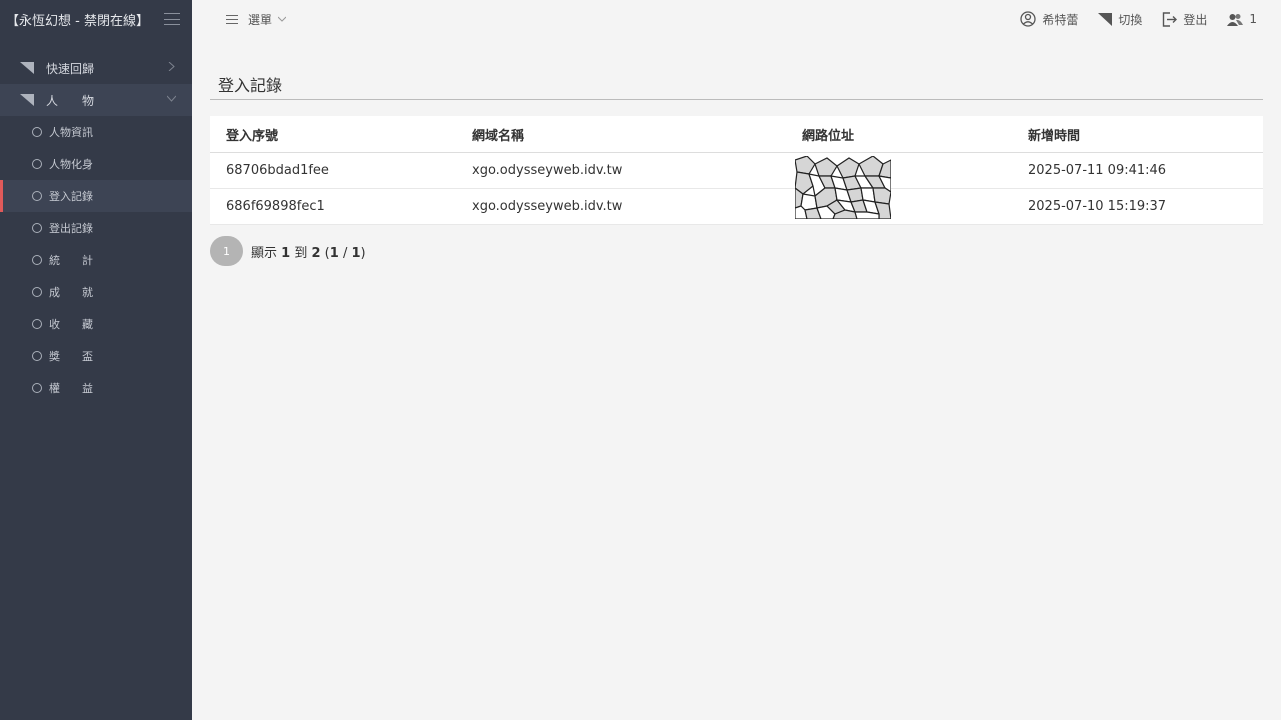 This screenshot has height=720, width=1281. What do you see at coordinates (334, 253) in the screenshot?
I see `pager-page: 1` at bounding box center [334, 253].